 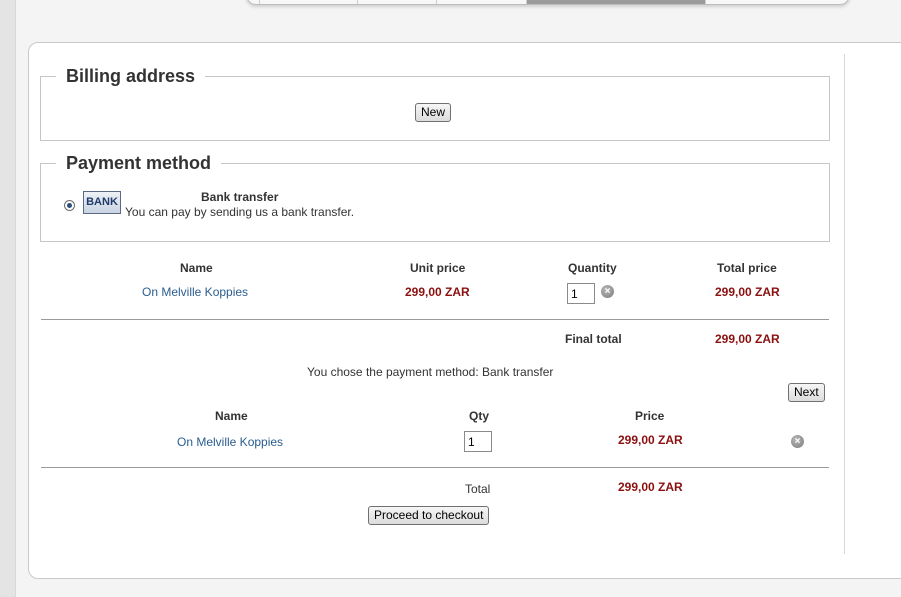 I want to click on order-header-unit-price: Unit price, so click(x=438, y=268).